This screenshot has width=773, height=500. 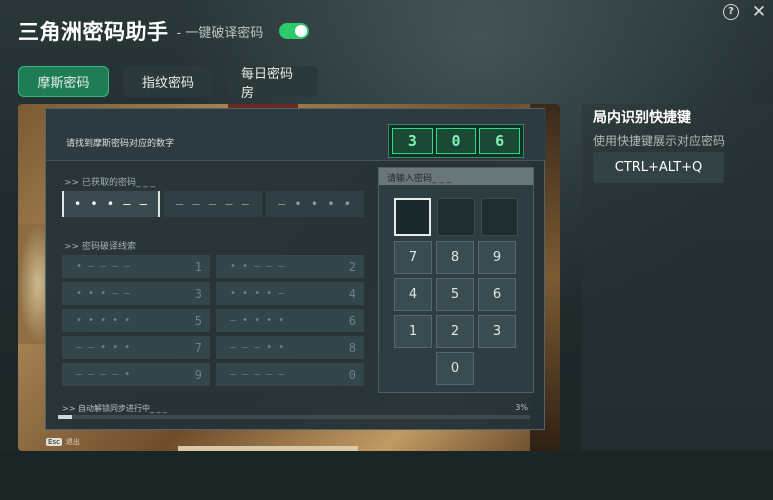 I want to click on bottom-bar, so click(x=386, y=475).